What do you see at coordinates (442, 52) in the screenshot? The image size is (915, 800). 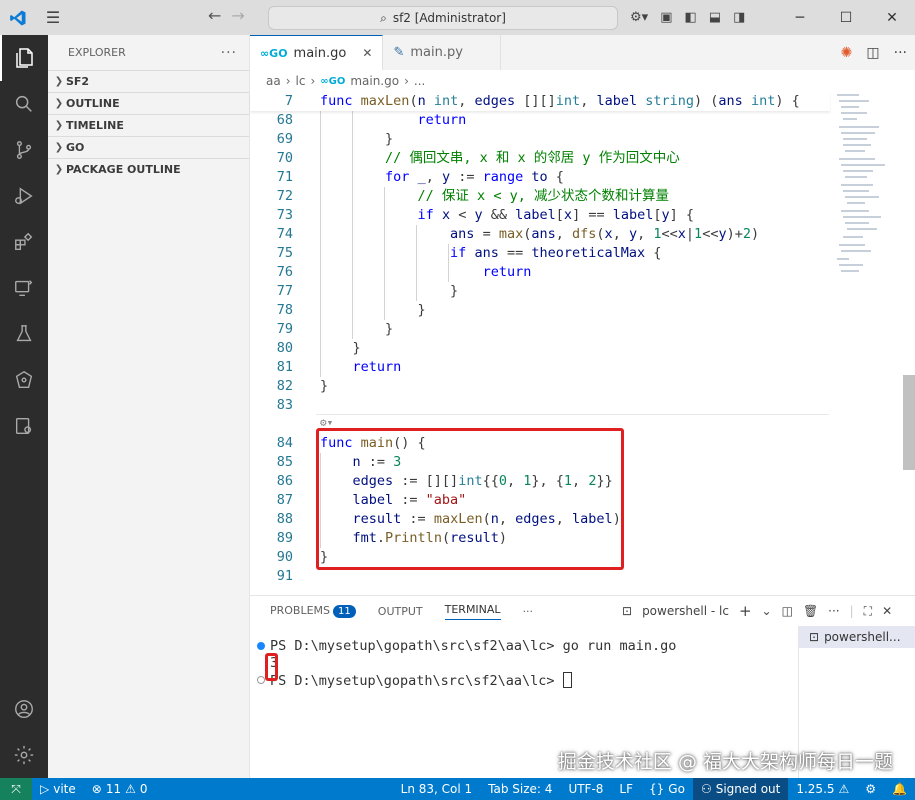 I see `tab-main-py: ✎ main.py` at bounding box center [442, 52].